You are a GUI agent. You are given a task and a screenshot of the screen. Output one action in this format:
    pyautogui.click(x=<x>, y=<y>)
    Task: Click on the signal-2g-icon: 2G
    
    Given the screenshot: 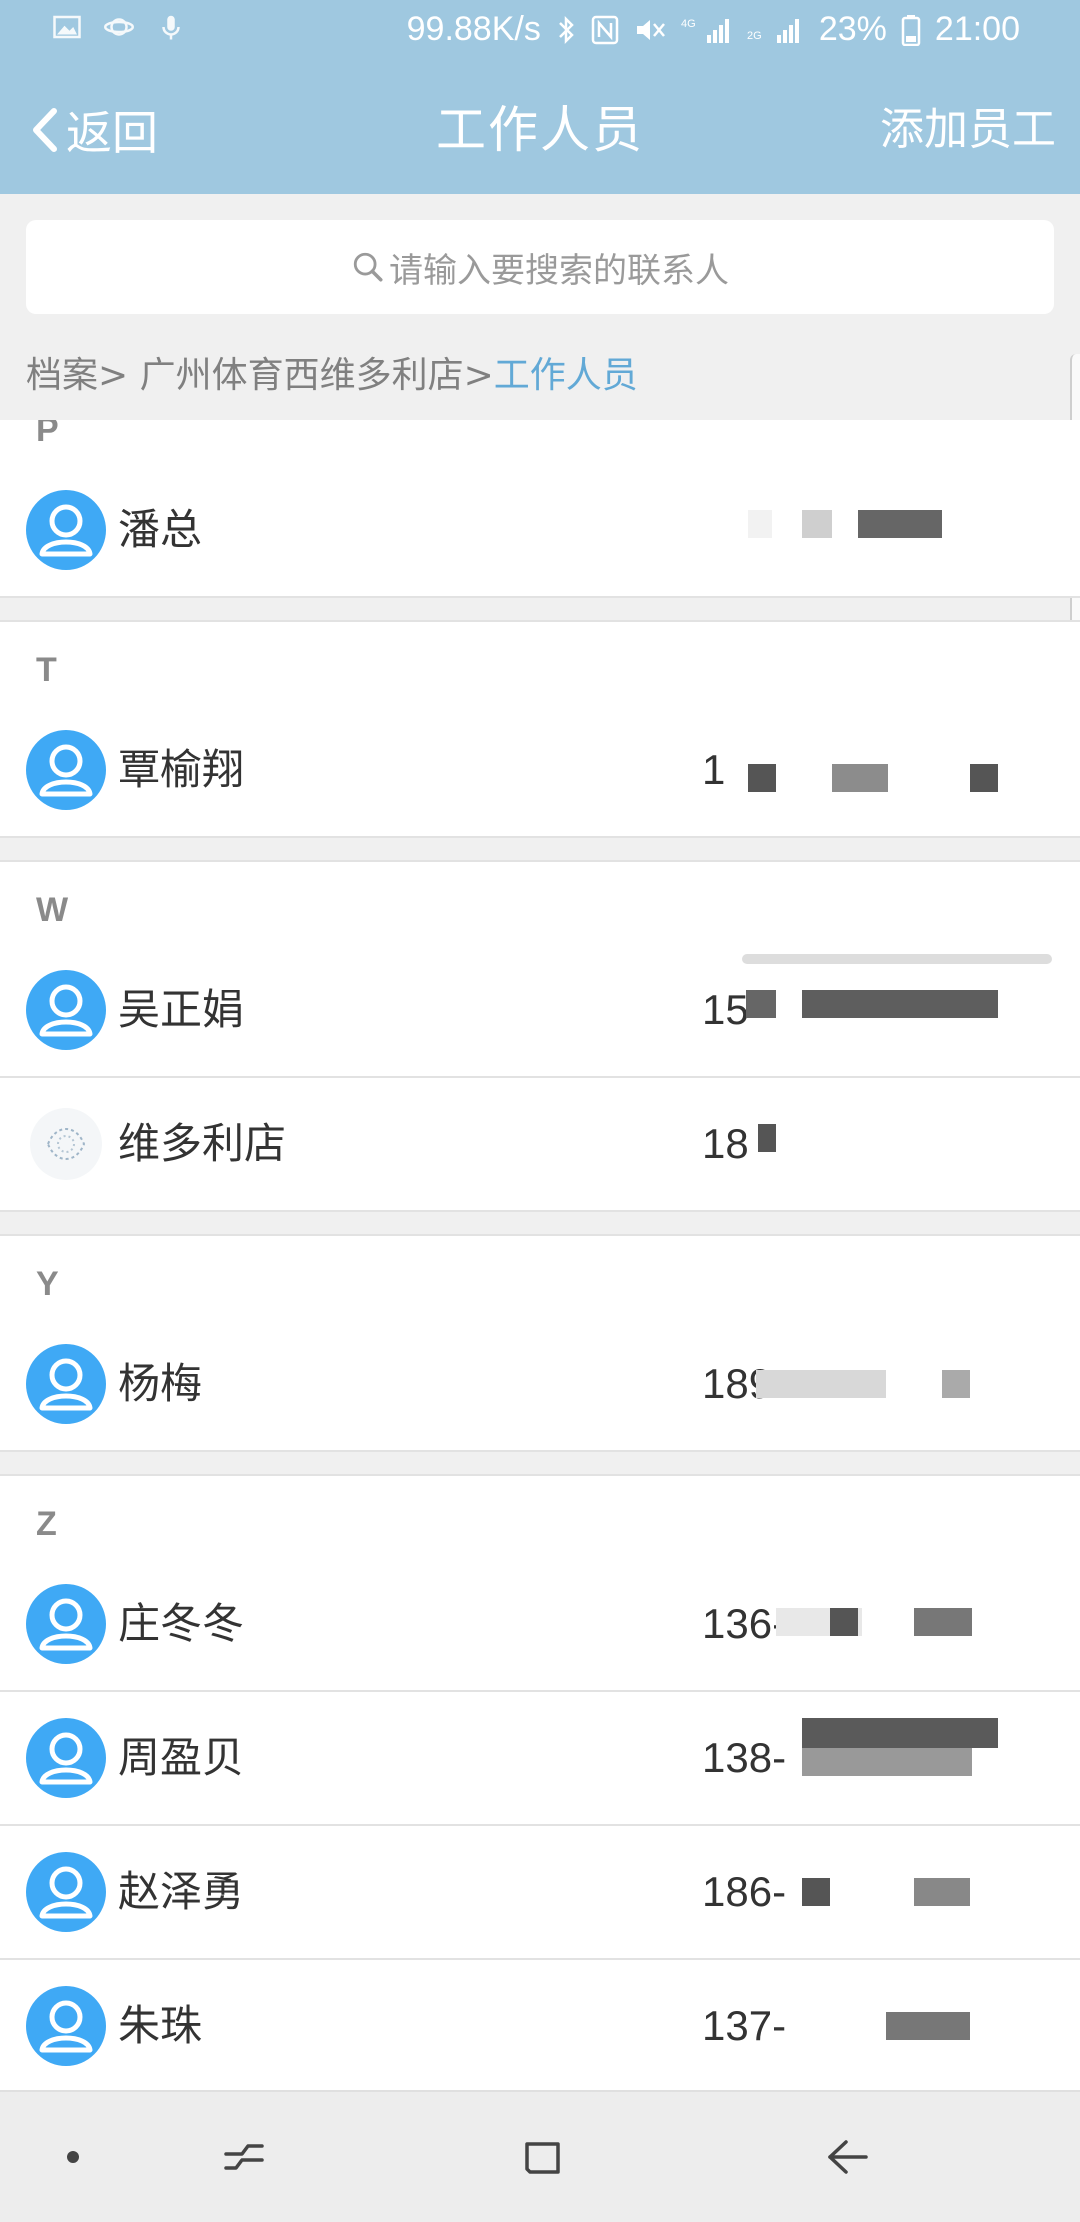 What is the action you would take?
    pyautogui.click(x=773, y=30)
    